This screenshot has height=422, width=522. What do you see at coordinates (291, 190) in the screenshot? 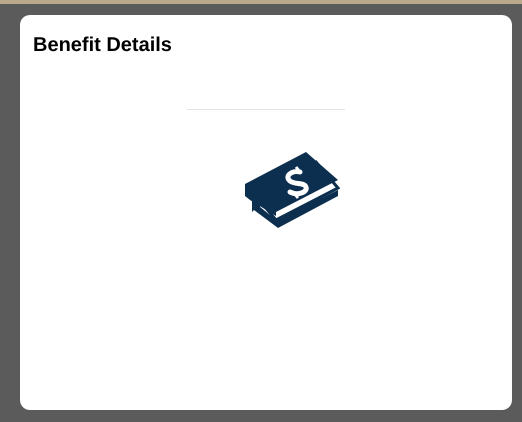
I see `money-book-icon` at bounding box center [291, 190].